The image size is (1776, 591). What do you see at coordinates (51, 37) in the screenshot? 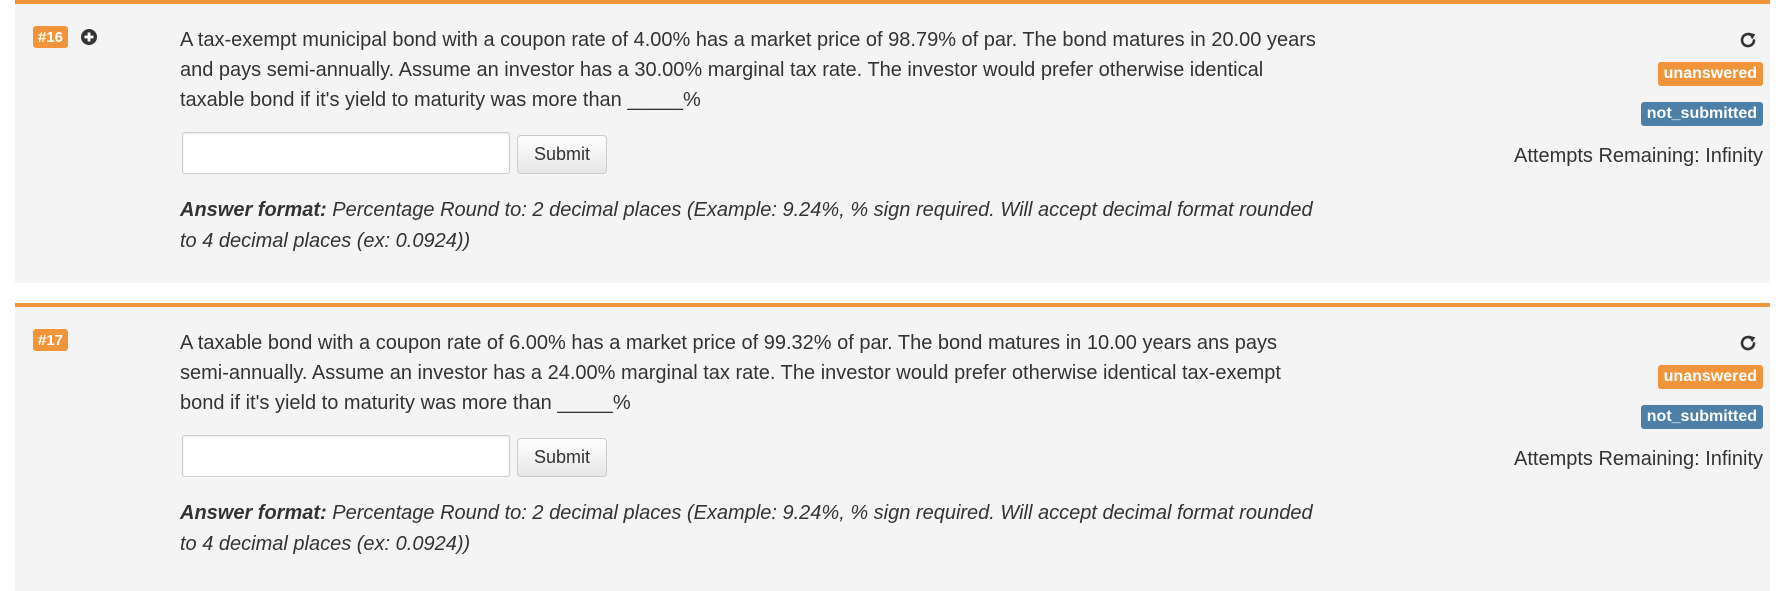
I see `question-number-badge: #16` at bounding box center [51, 37].